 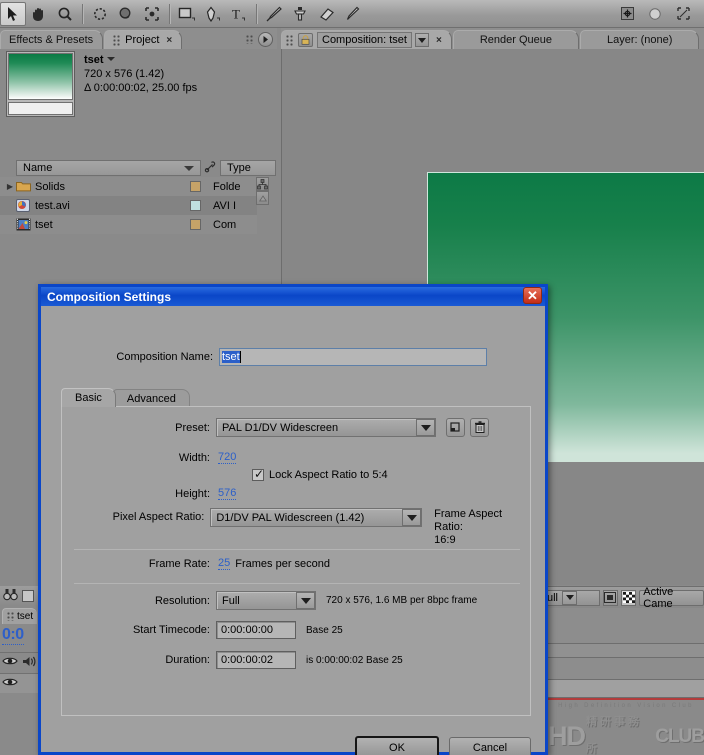 I want to click on start-timecode-row: Start Timecode: 0:00:00:00 Base 25, so click(x=296, y=630).